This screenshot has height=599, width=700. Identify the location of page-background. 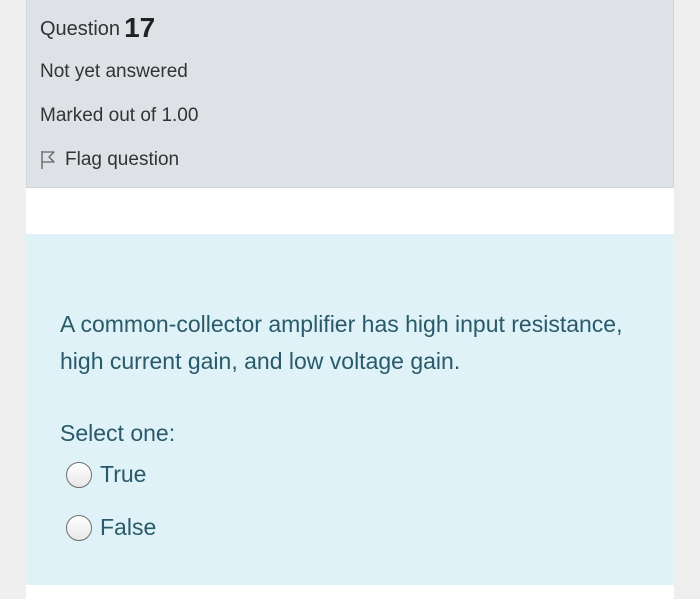
(13, 299).